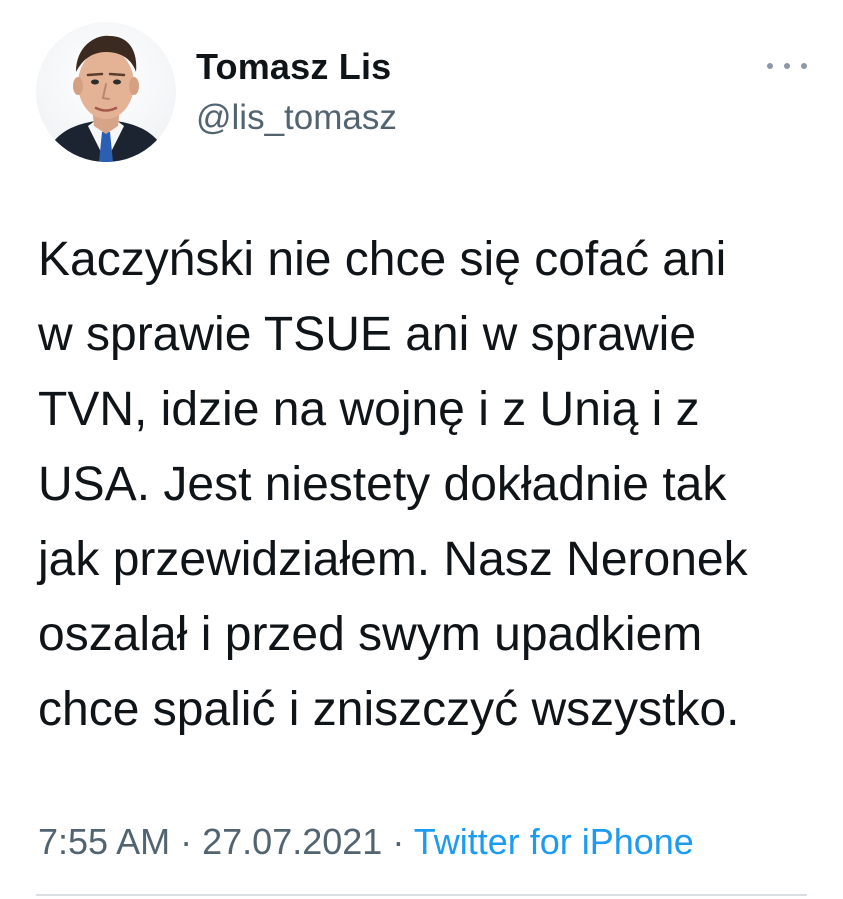 Image resolution: width=843 pixels, height=899 pixels. I want to click on tweet-text-line: Kaczyński nie chce się cofać ani, so click(382, 259).